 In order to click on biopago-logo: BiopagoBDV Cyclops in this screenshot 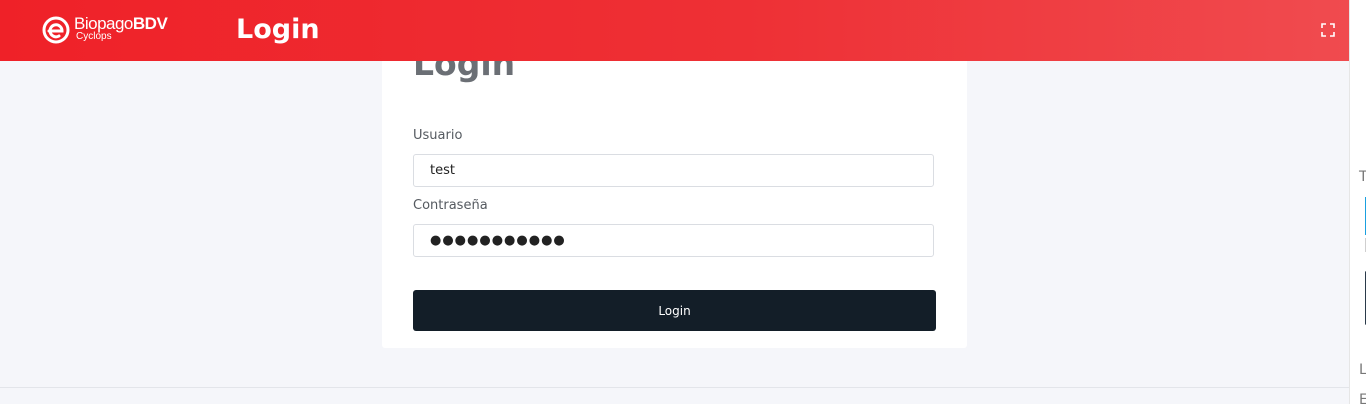, I will do `click(112, 31)`.